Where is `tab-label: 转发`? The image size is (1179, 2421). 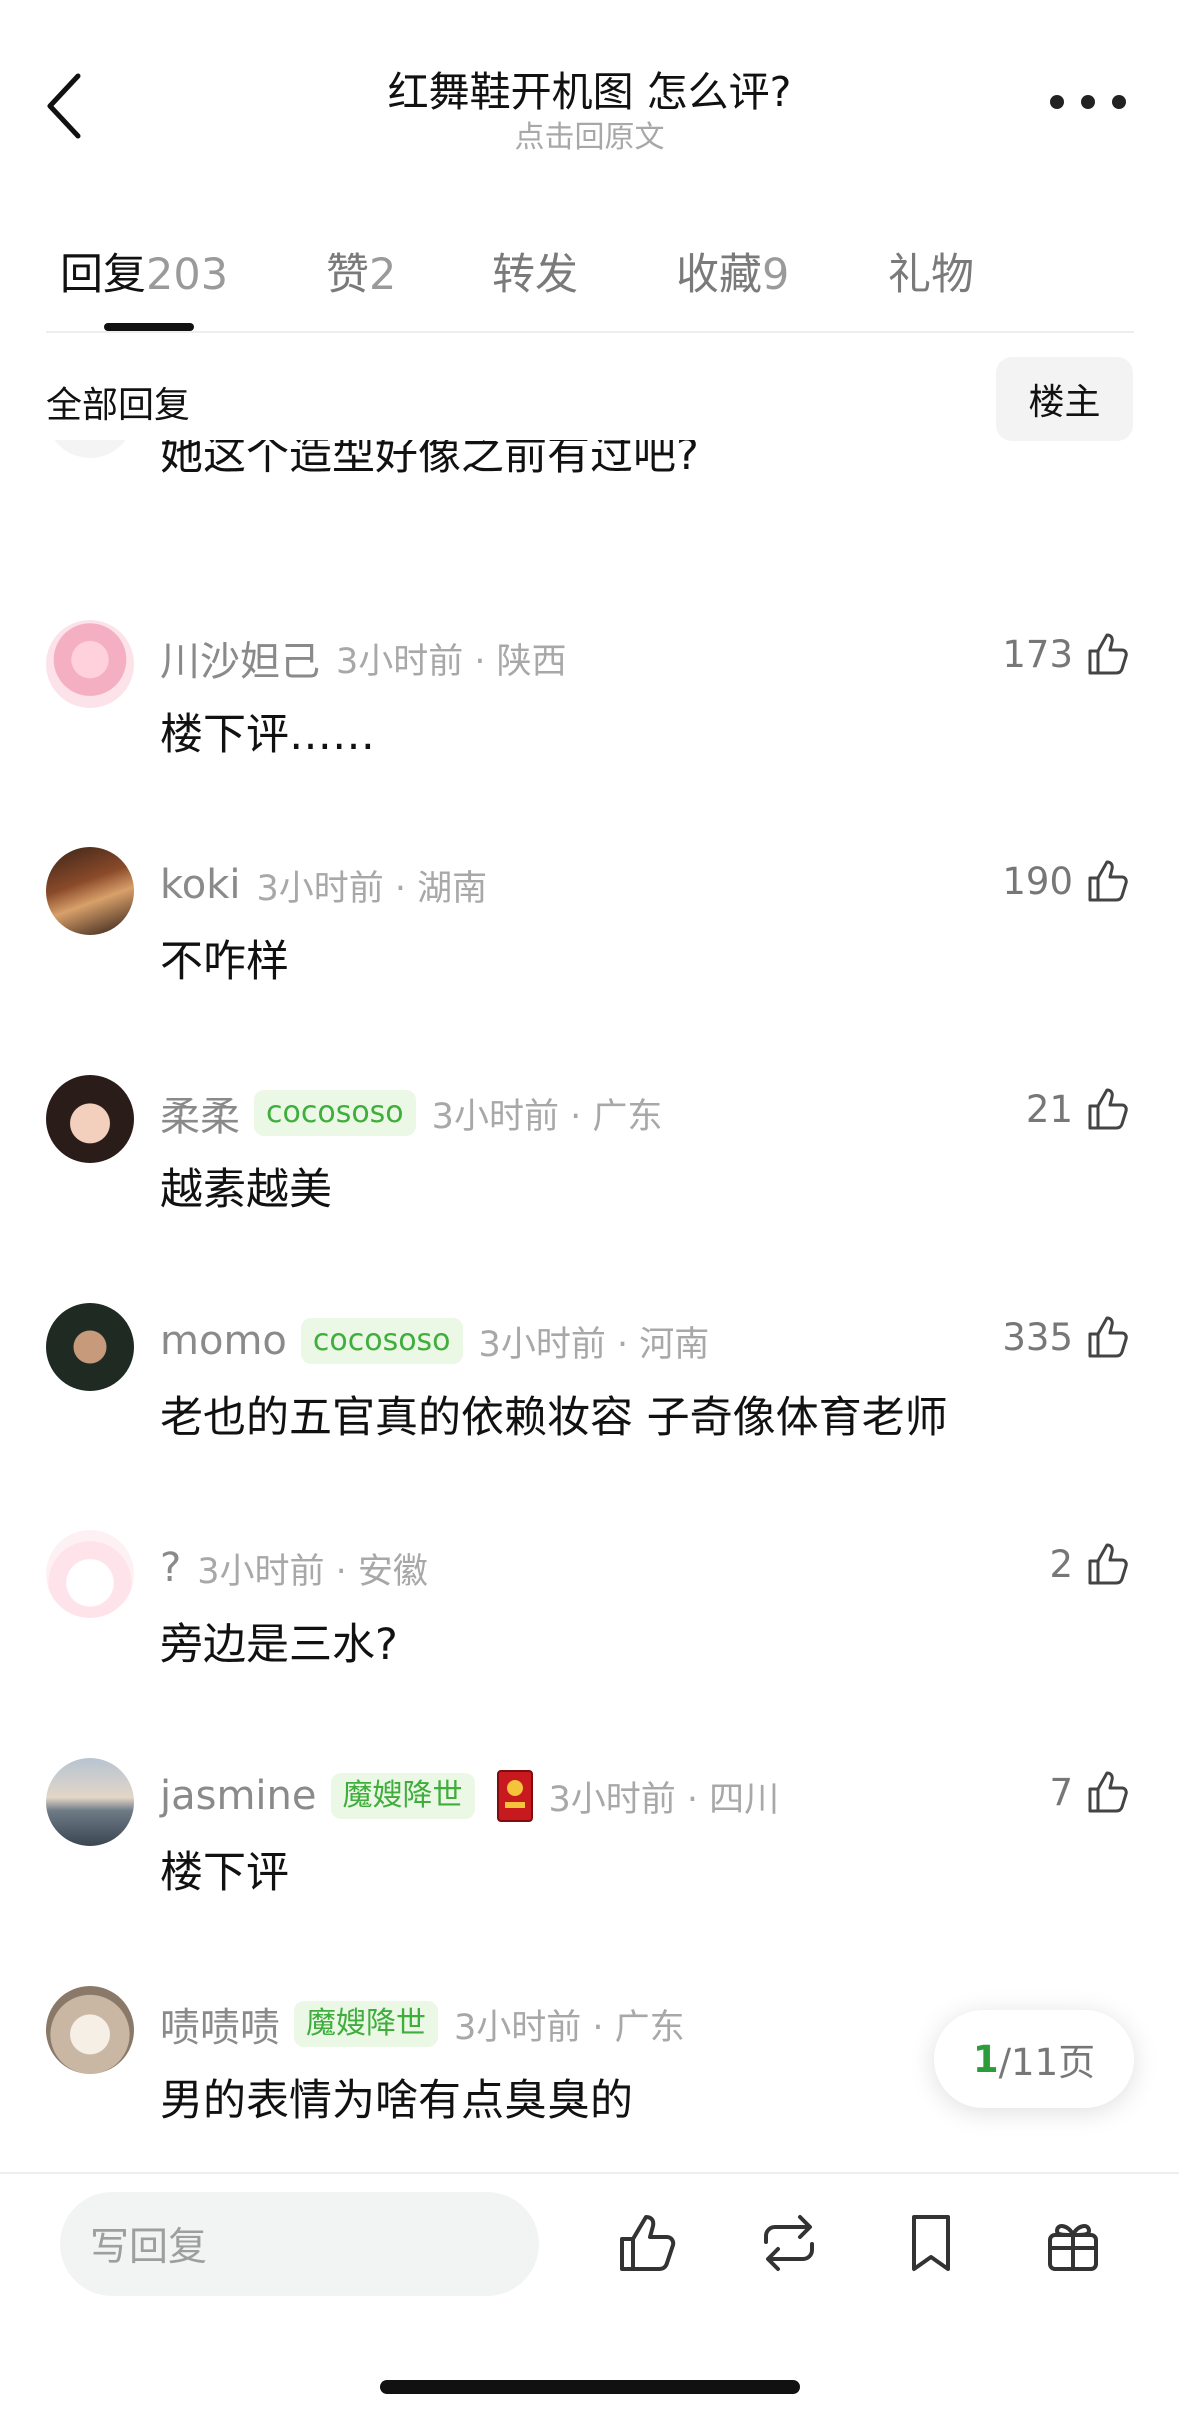 tab-label: 转发 is located at coordinates (535, 275).